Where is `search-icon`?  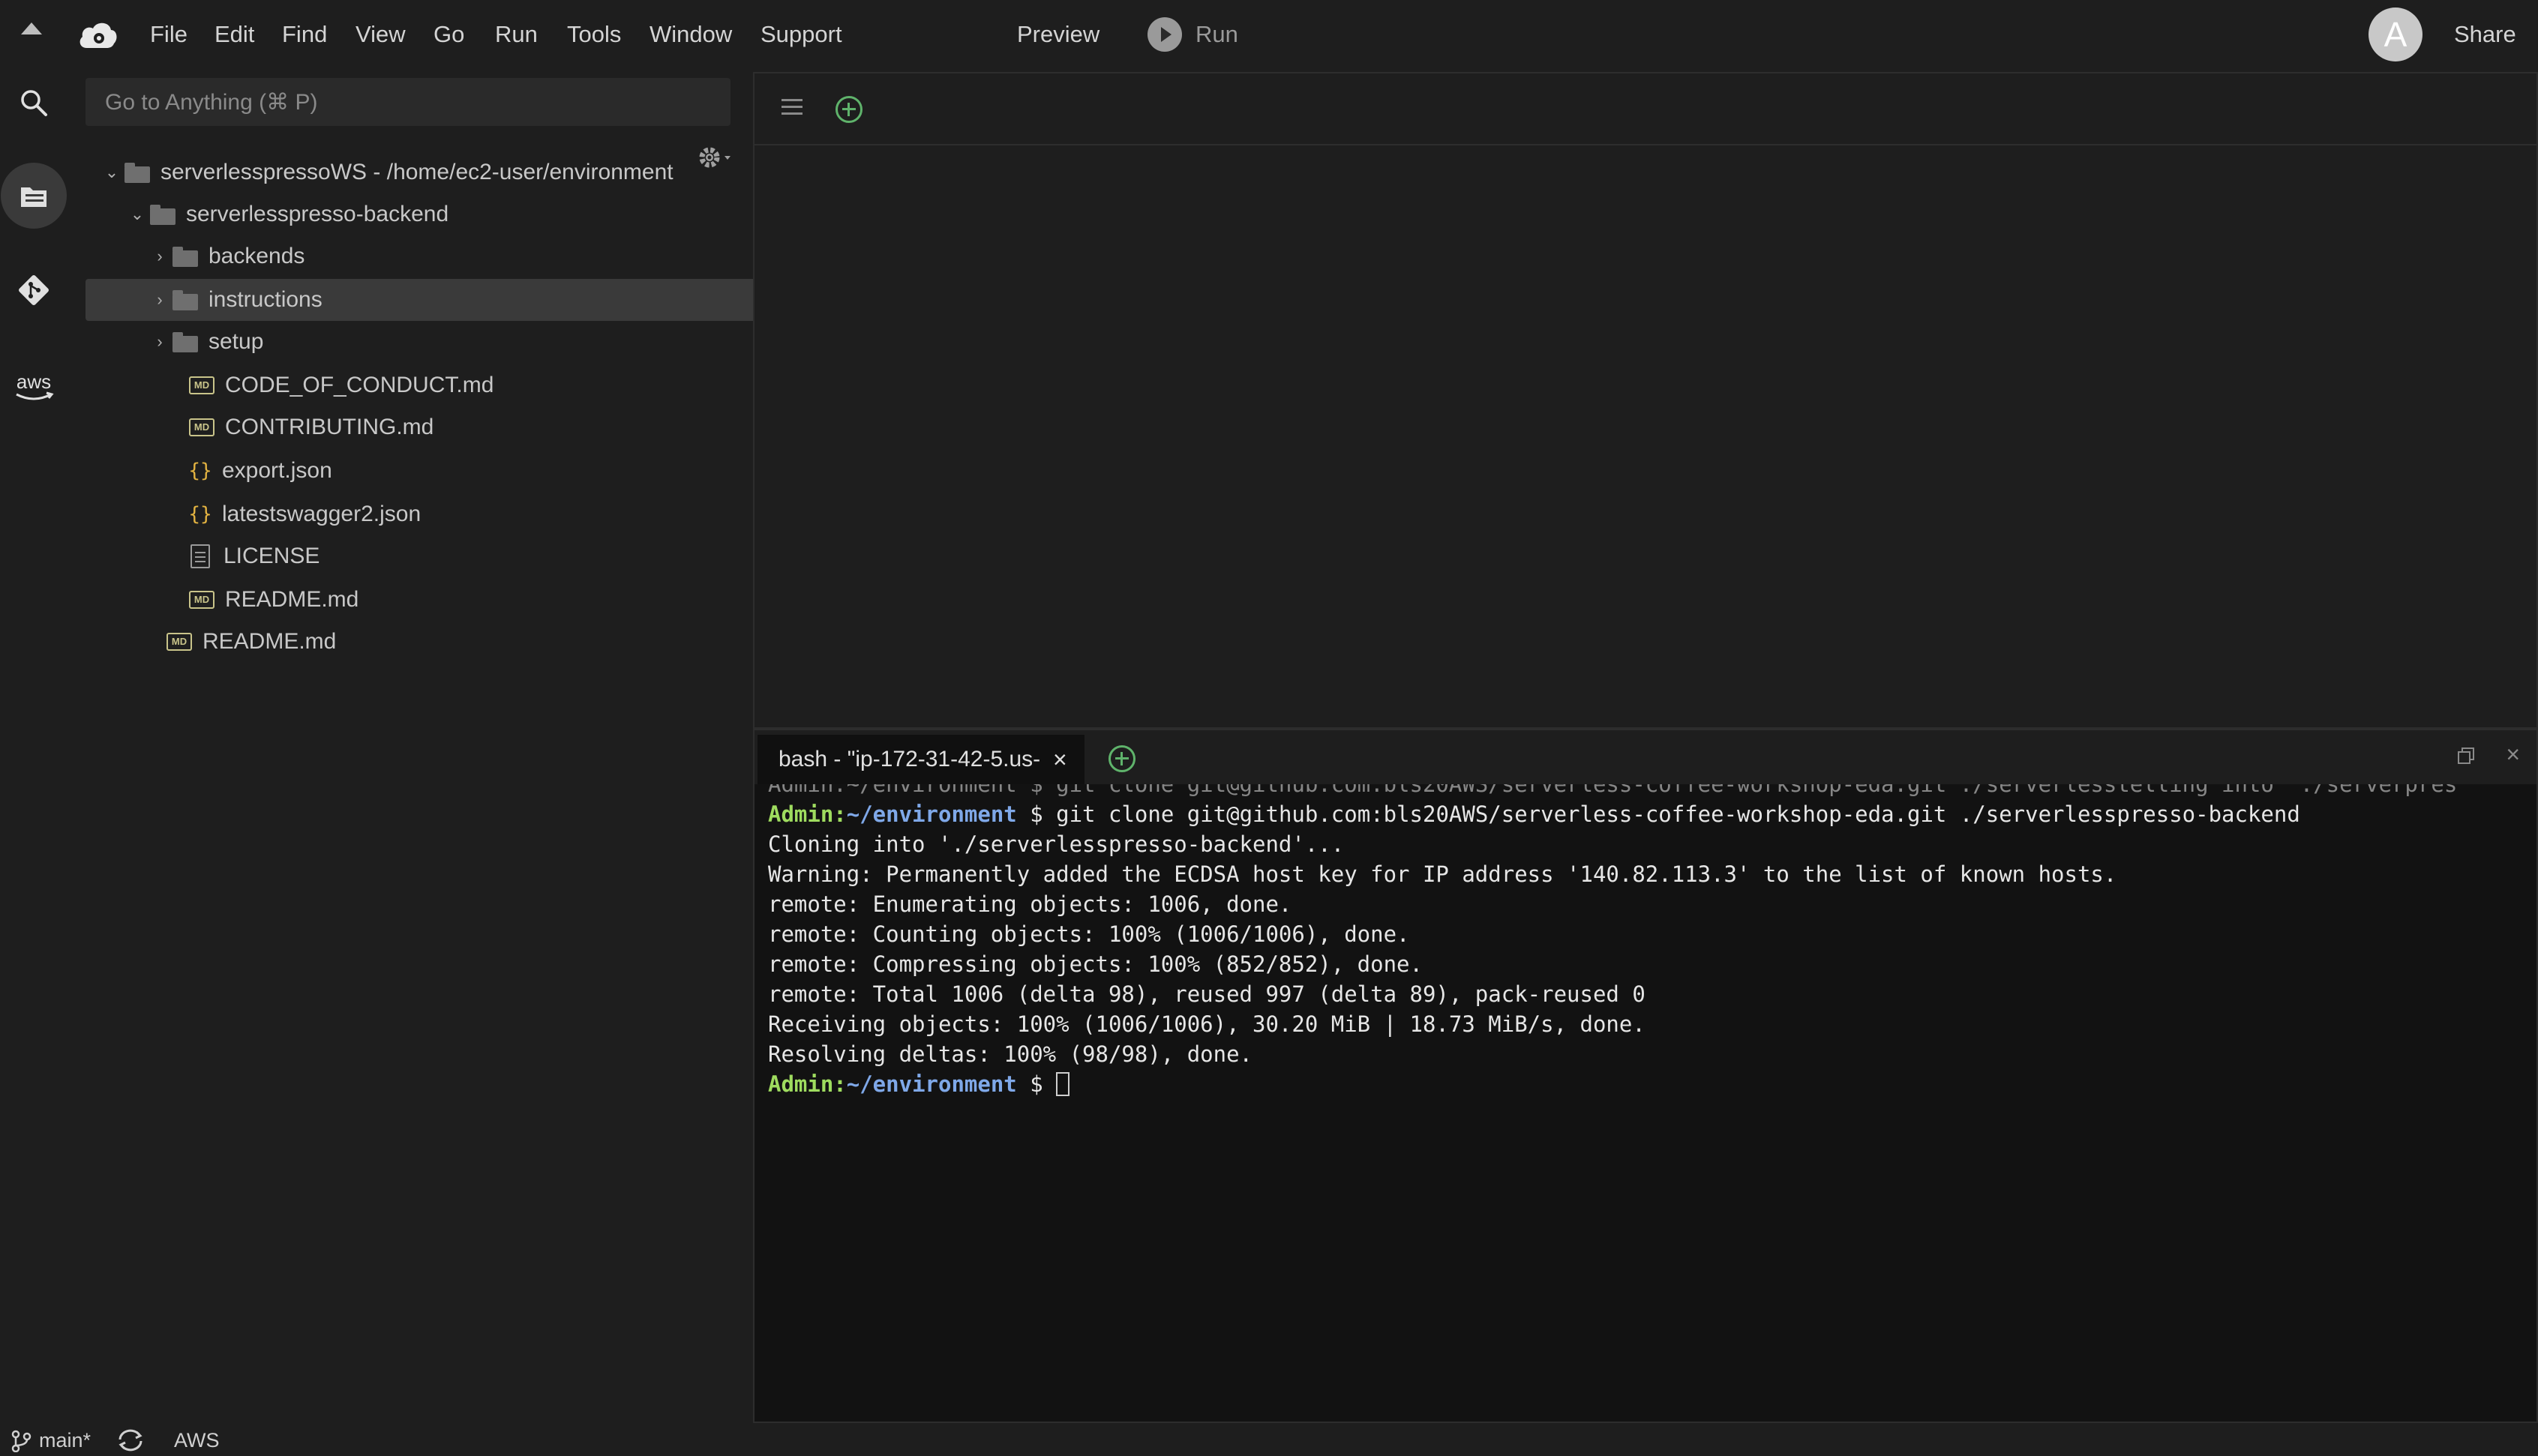
search-icon is located at coordinates (34, 102).